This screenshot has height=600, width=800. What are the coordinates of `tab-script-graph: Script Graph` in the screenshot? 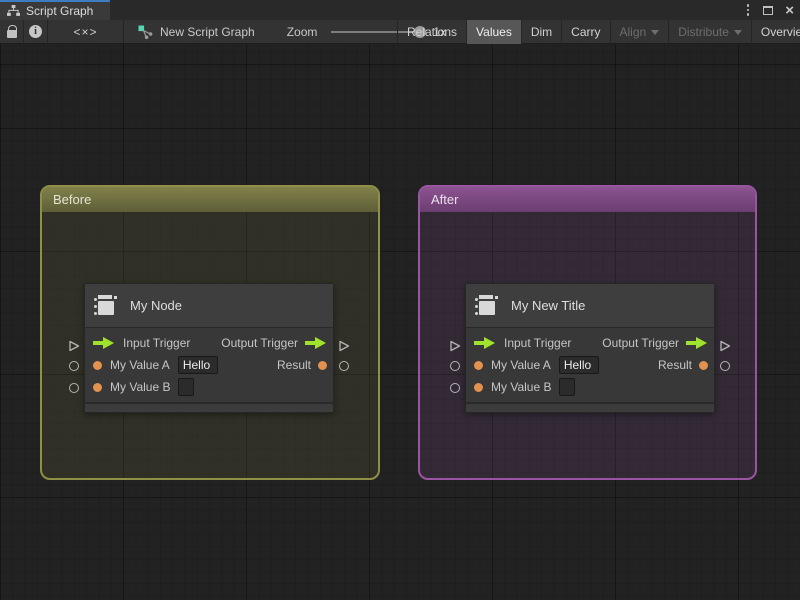 It's located at (55, 10).